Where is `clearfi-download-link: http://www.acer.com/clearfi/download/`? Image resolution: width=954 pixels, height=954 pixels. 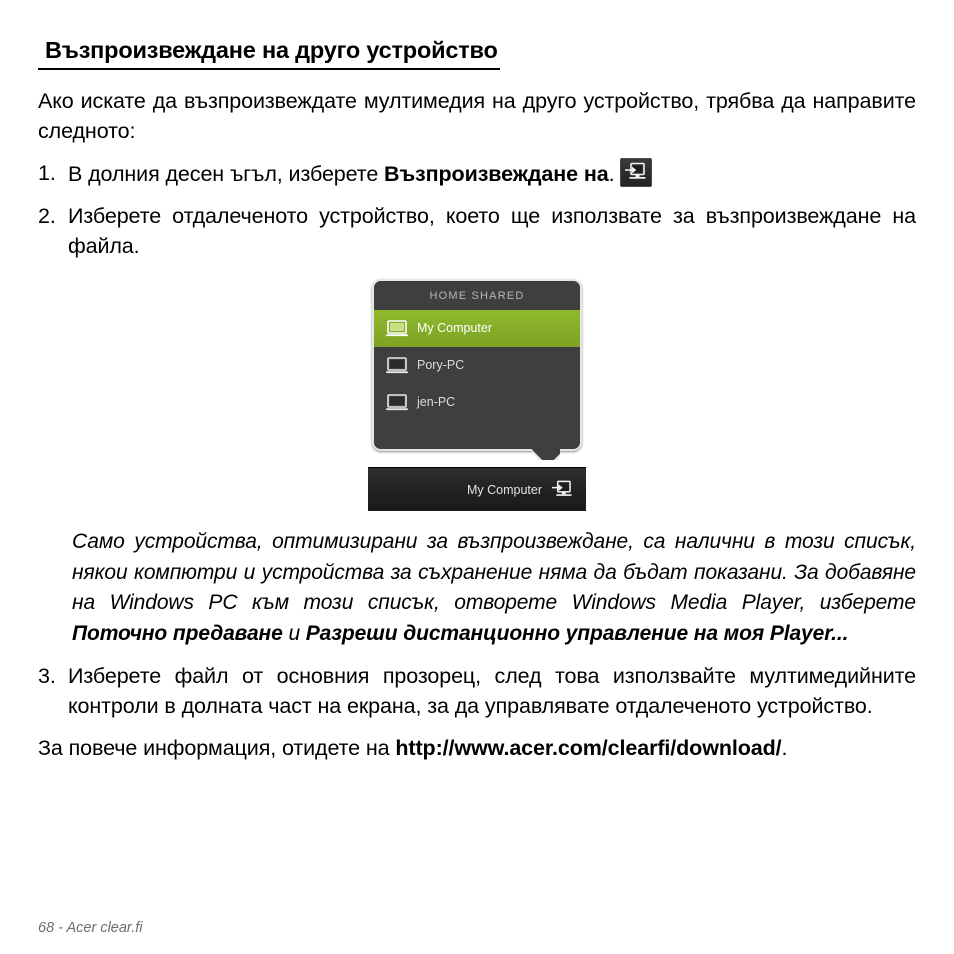 clearfi-download-link: http://www.acer.com/clearfi/download/ is located at coordinates (588, 748).